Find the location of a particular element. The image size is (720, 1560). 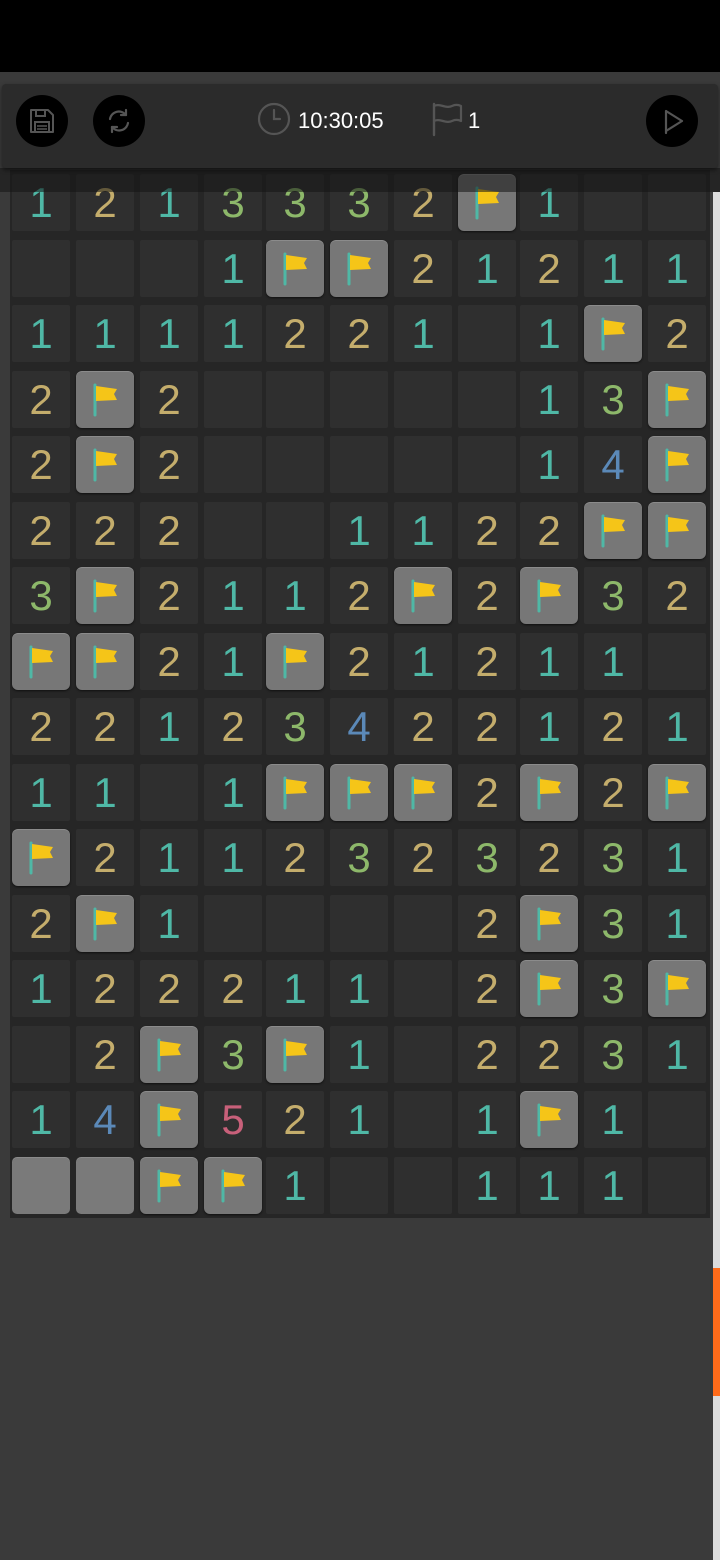

play-button is located at coordinates (672, 121).